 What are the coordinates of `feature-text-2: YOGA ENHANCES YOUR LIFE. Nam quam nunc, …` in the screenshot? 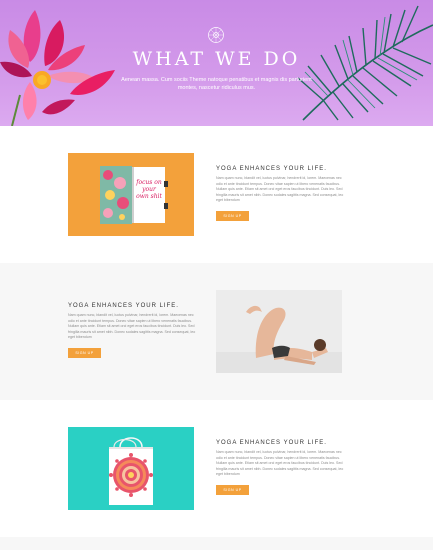 It's located at (132, 331).